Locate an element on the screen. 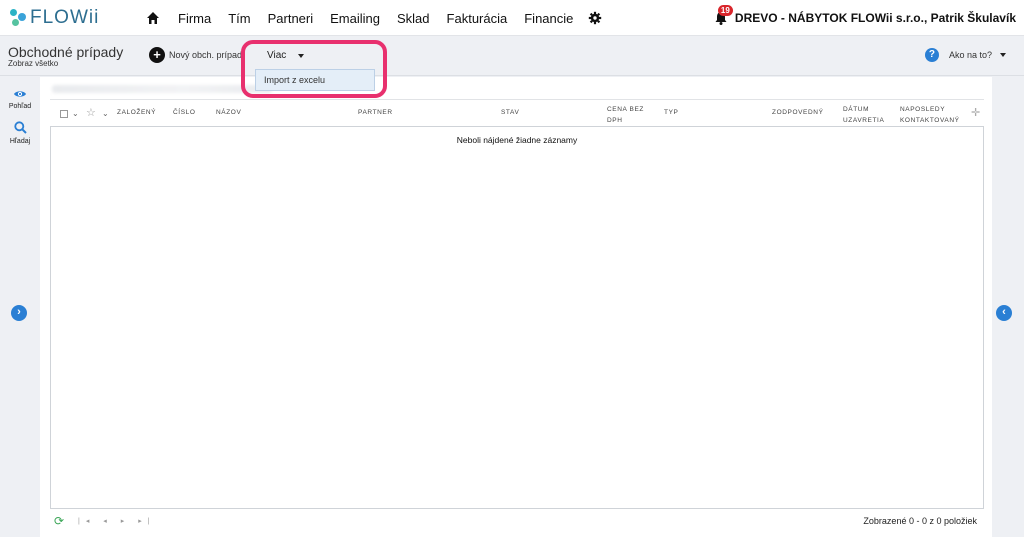  select-all-checkbox is located at coordinates (64, 114).